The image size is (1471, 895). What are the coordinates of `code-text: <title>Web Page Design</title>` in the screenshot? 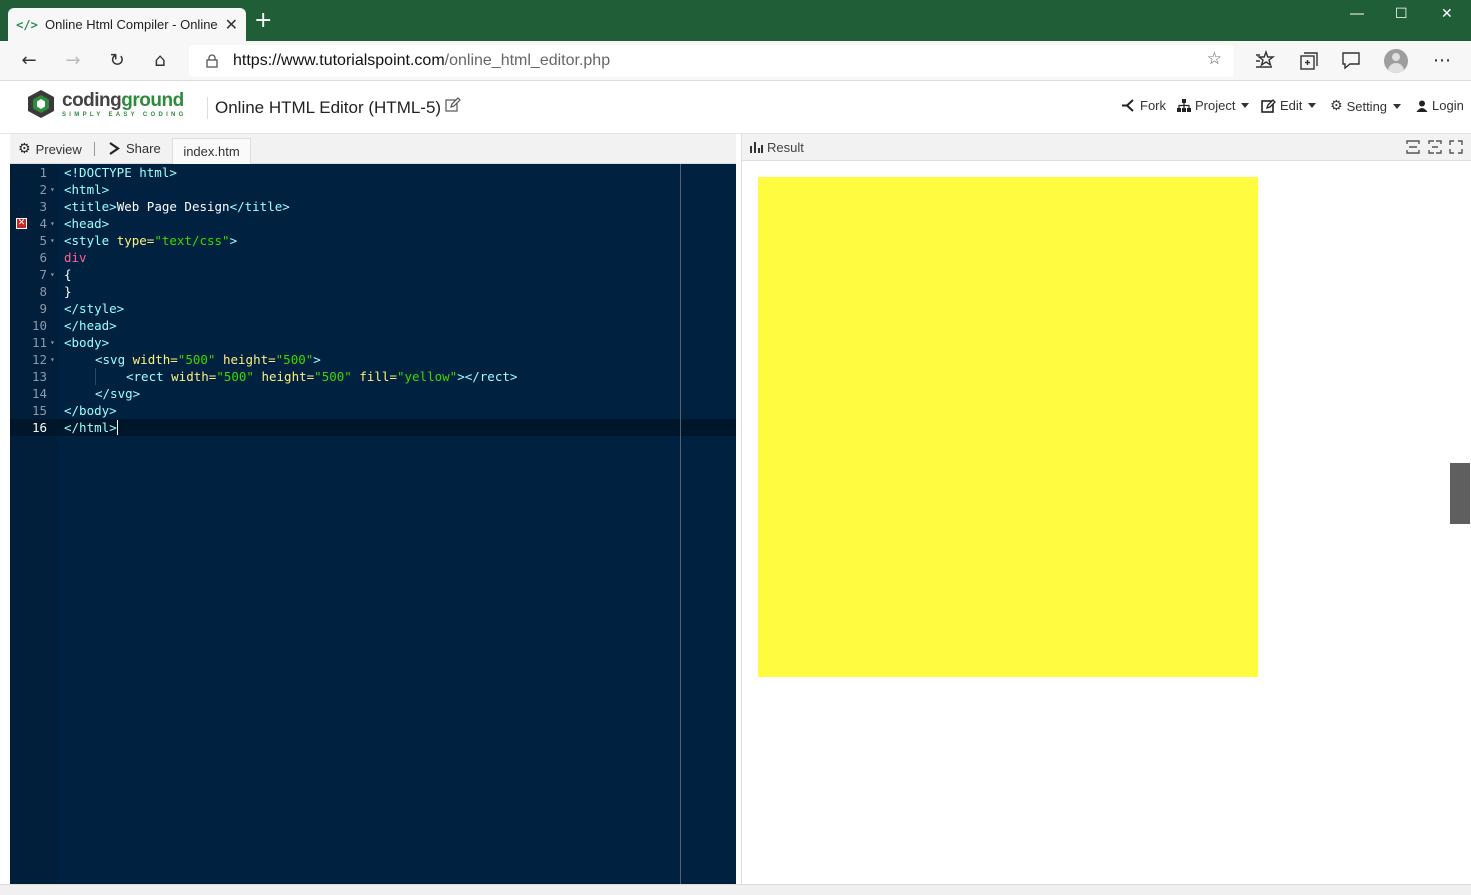 It's located at (177, 206).